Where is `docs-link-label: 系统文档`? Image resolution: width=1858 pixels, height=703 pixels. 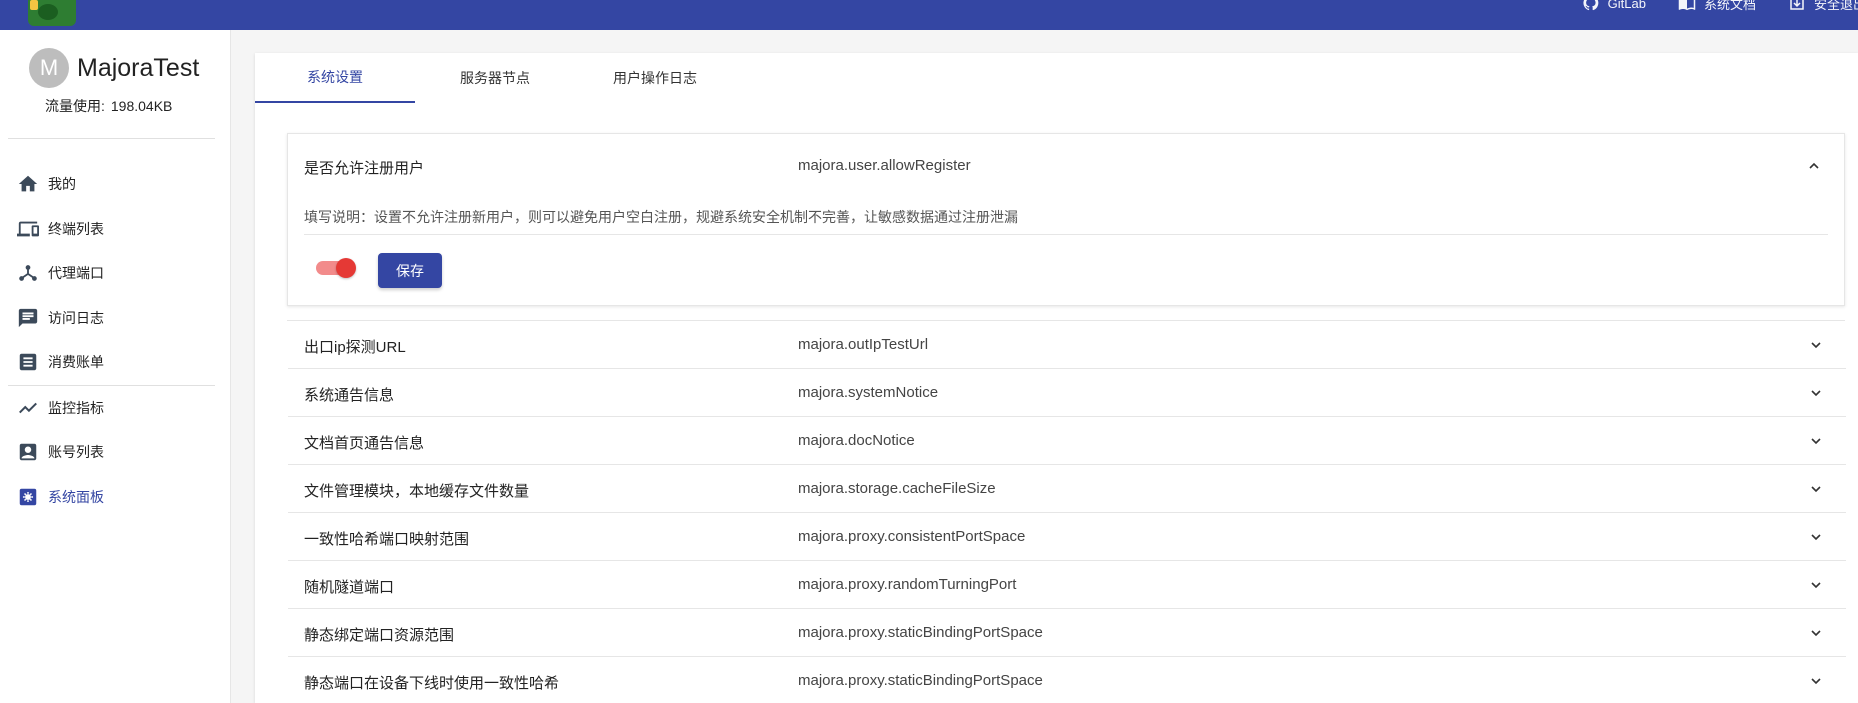
docs-link-label: 系统文档 is located at coordinates (1729, 6).